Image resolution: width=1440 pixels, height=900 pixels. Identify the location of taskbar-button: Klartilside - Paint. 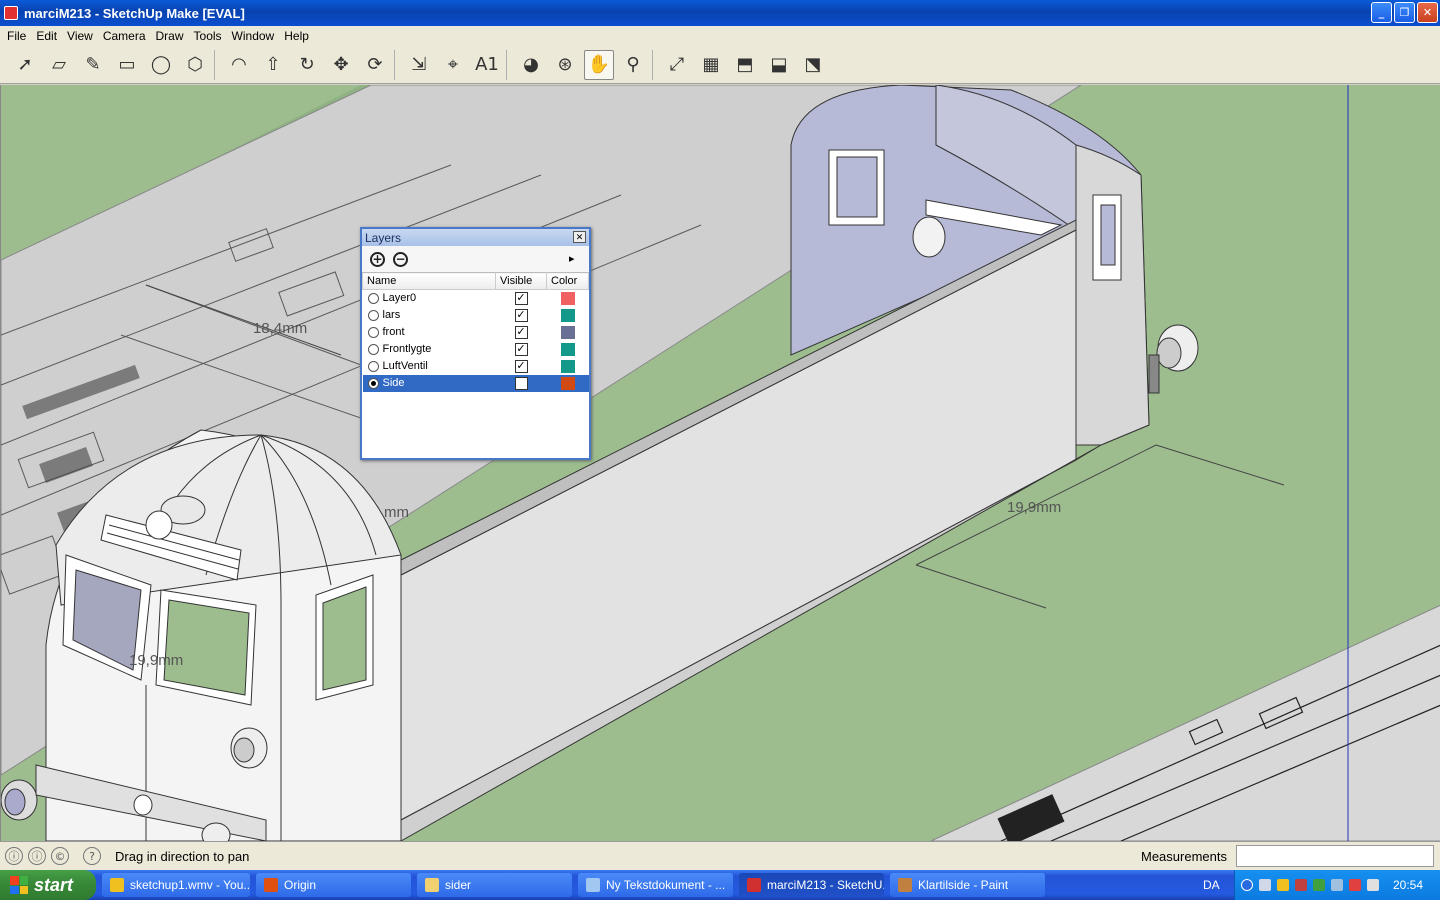
(967, 885).